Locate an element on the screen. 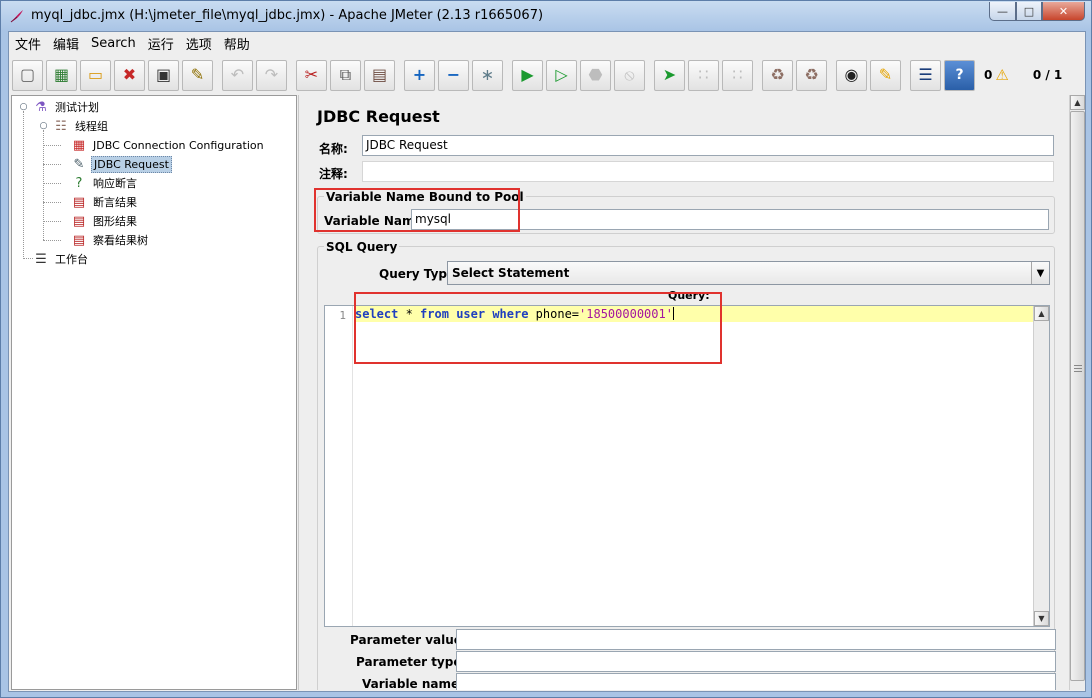 Image resolution: width=1092 pixels, height=698 pixels. tree-item-label: 测试计划 is located at coordinates (77, 107).